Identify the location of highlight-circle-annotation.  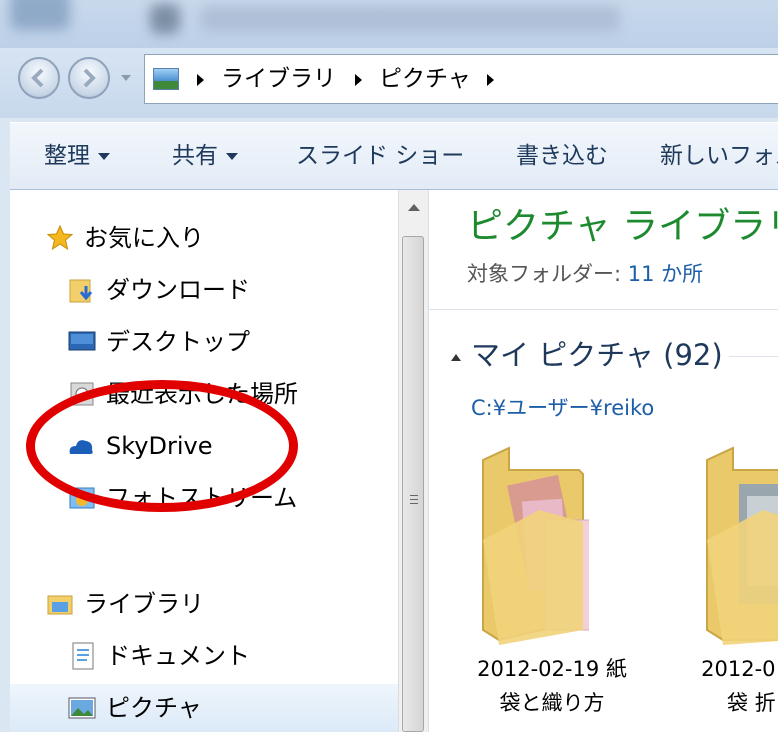
(162, 446).